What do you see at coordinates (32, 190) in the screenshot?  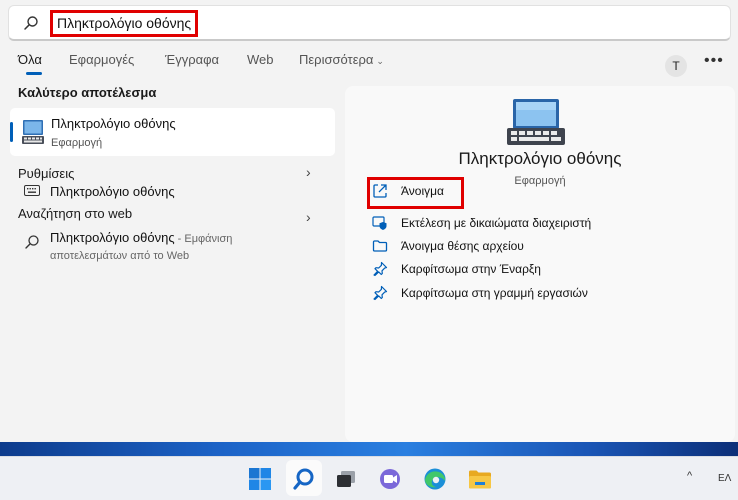 I see `keyboard-icon` at bounding box center [32, 190].